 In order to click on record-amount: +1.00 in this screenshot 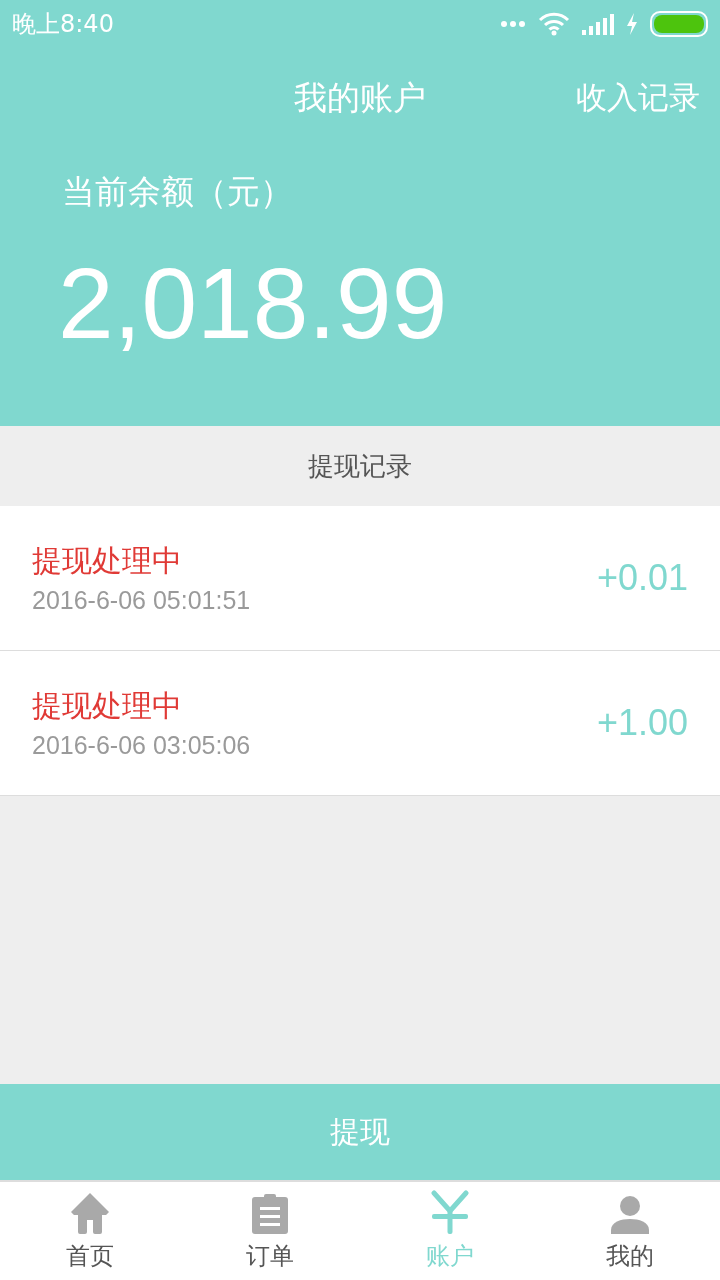, I will do `click(642, 723)`.